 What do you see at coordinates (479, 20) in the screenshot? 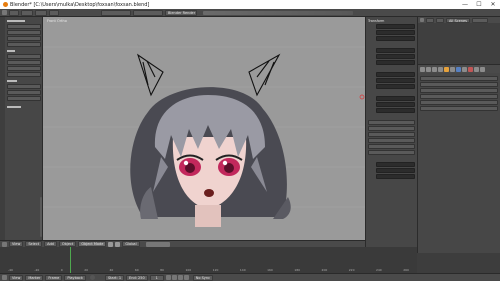
I see `outliner-search-field` at bounding box center [479, 20].